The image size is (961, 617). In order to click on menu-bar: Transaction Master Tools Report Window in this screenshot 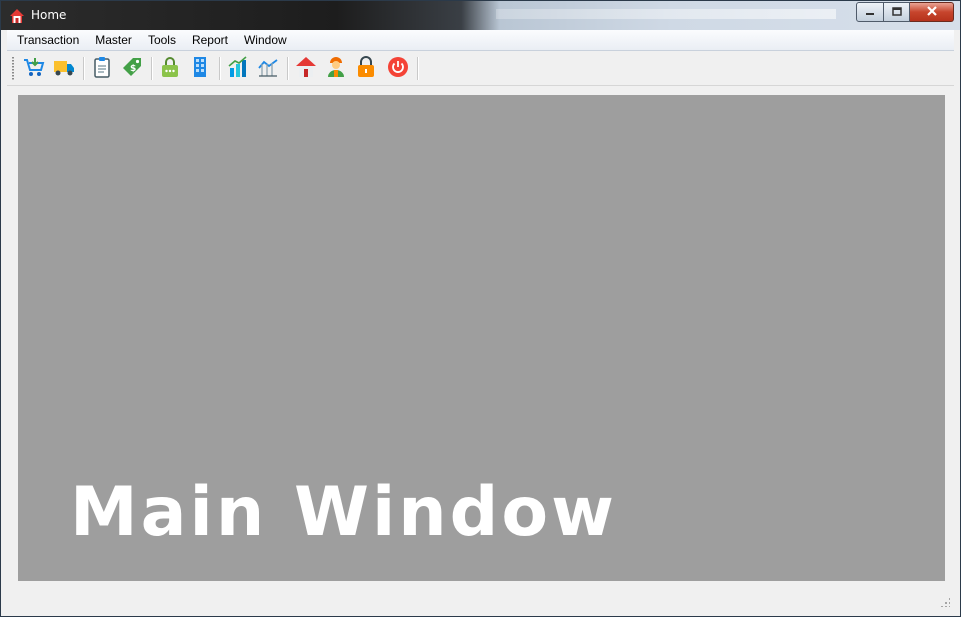, I will do `click(480, 40)`.